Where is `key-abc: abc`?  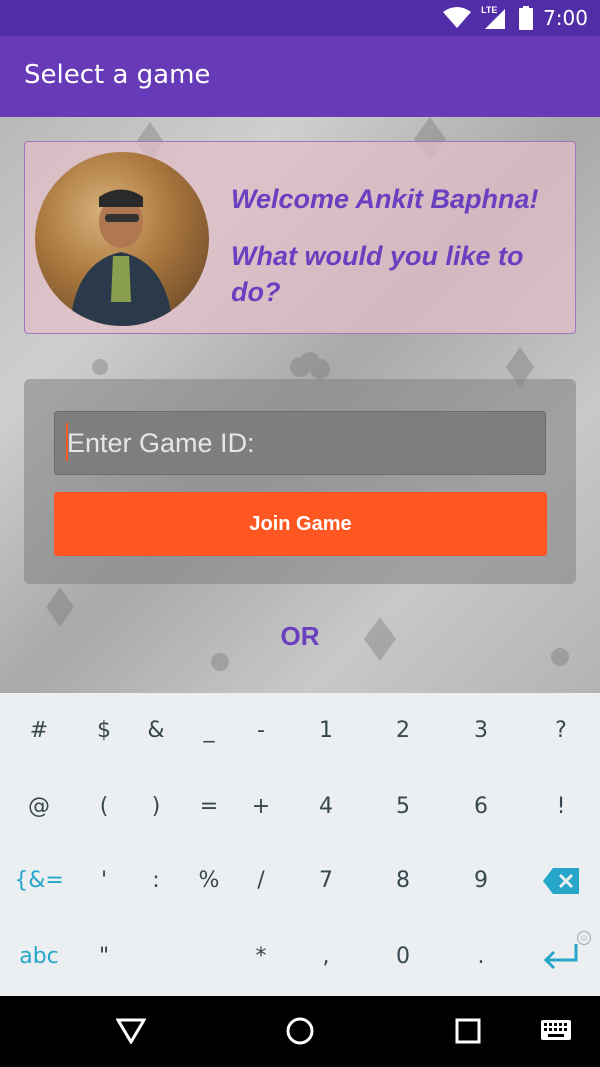 key-abc: abc is located at coordinates (39, 957).